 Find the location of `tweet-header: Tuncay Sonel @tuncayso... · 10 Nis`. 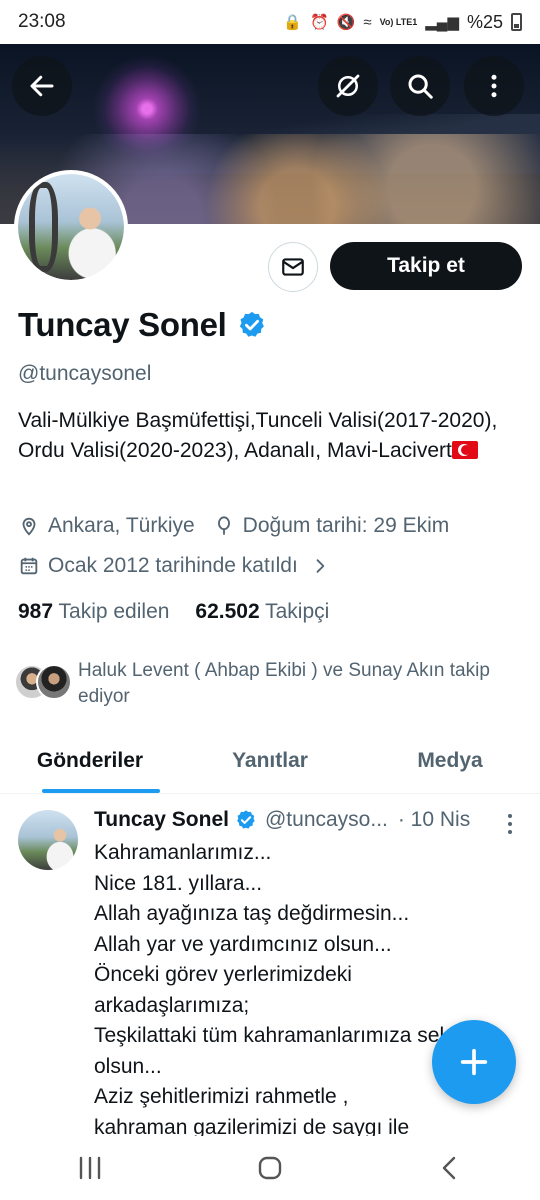

tweet-header: Tuncay Sonel @tuncayso... · 10 Nis is located at coordinates (282, 820).